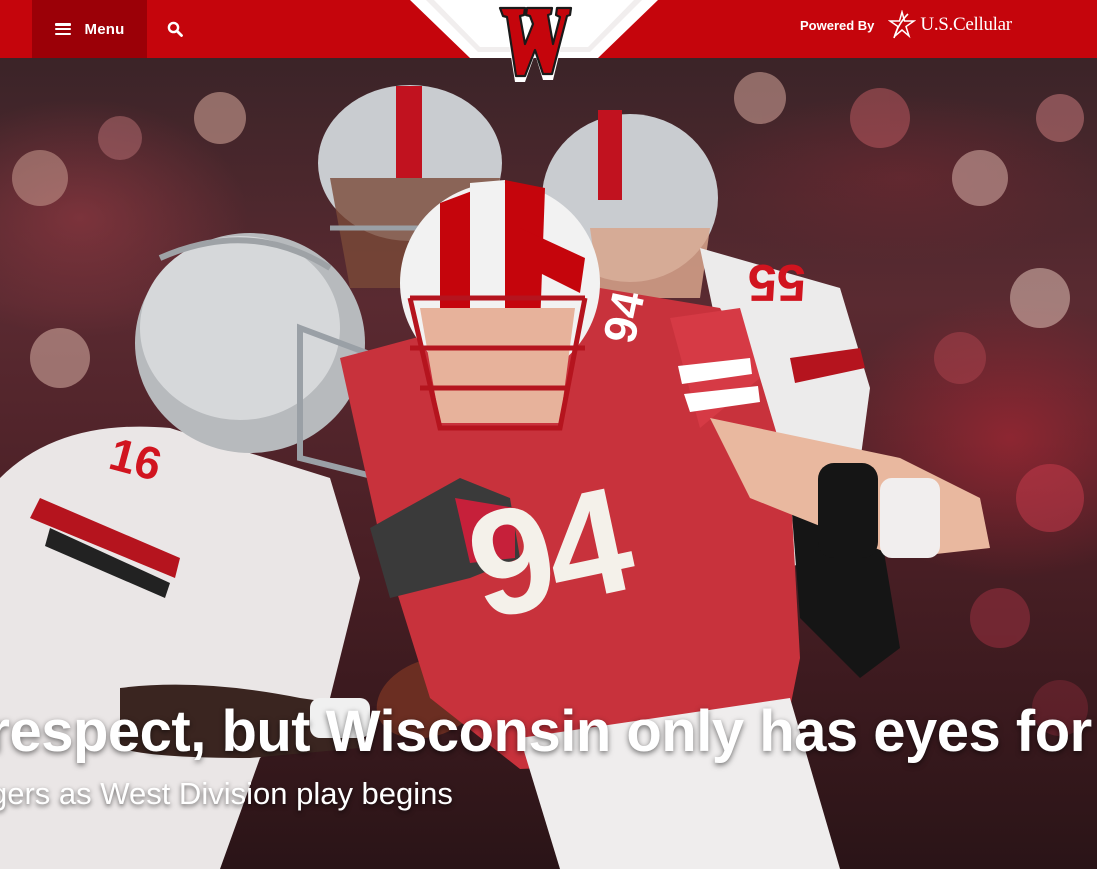  Describe the element at coordinates (534, 44) in the screenshot. I see `motion-w-logo-icon` at that location.